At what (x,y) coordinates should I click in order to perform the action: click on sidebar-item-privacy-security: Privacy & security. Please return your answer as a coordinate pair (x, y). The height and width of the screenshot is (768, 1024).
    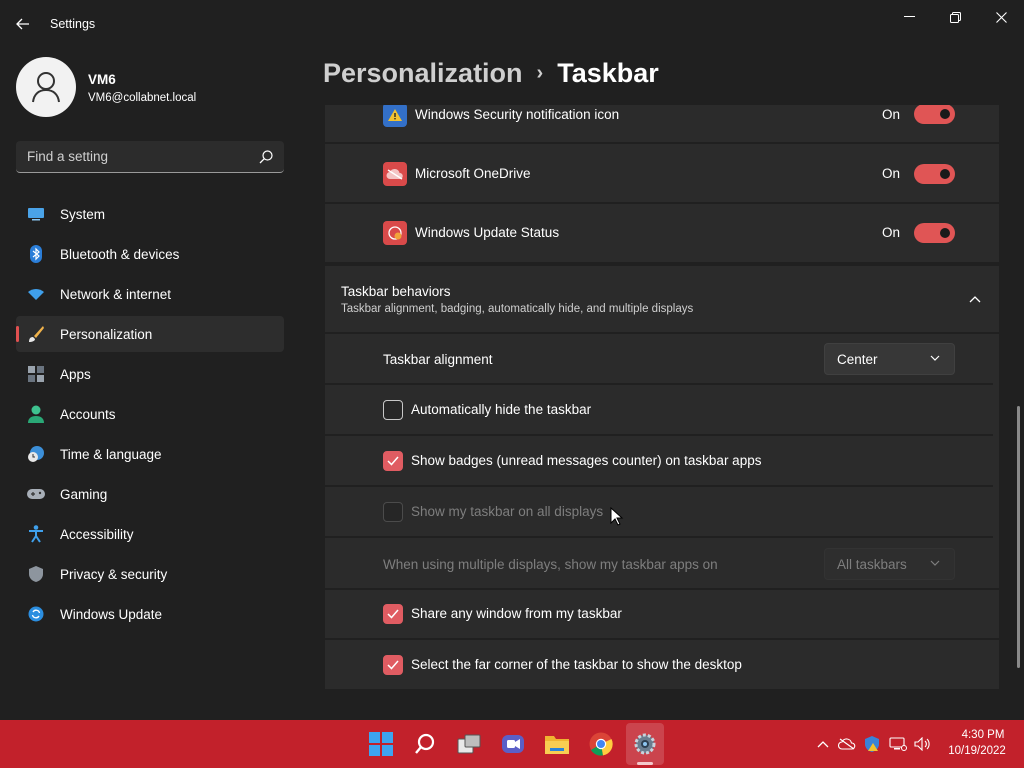
    Looking at the image, I should click on (150, 574).